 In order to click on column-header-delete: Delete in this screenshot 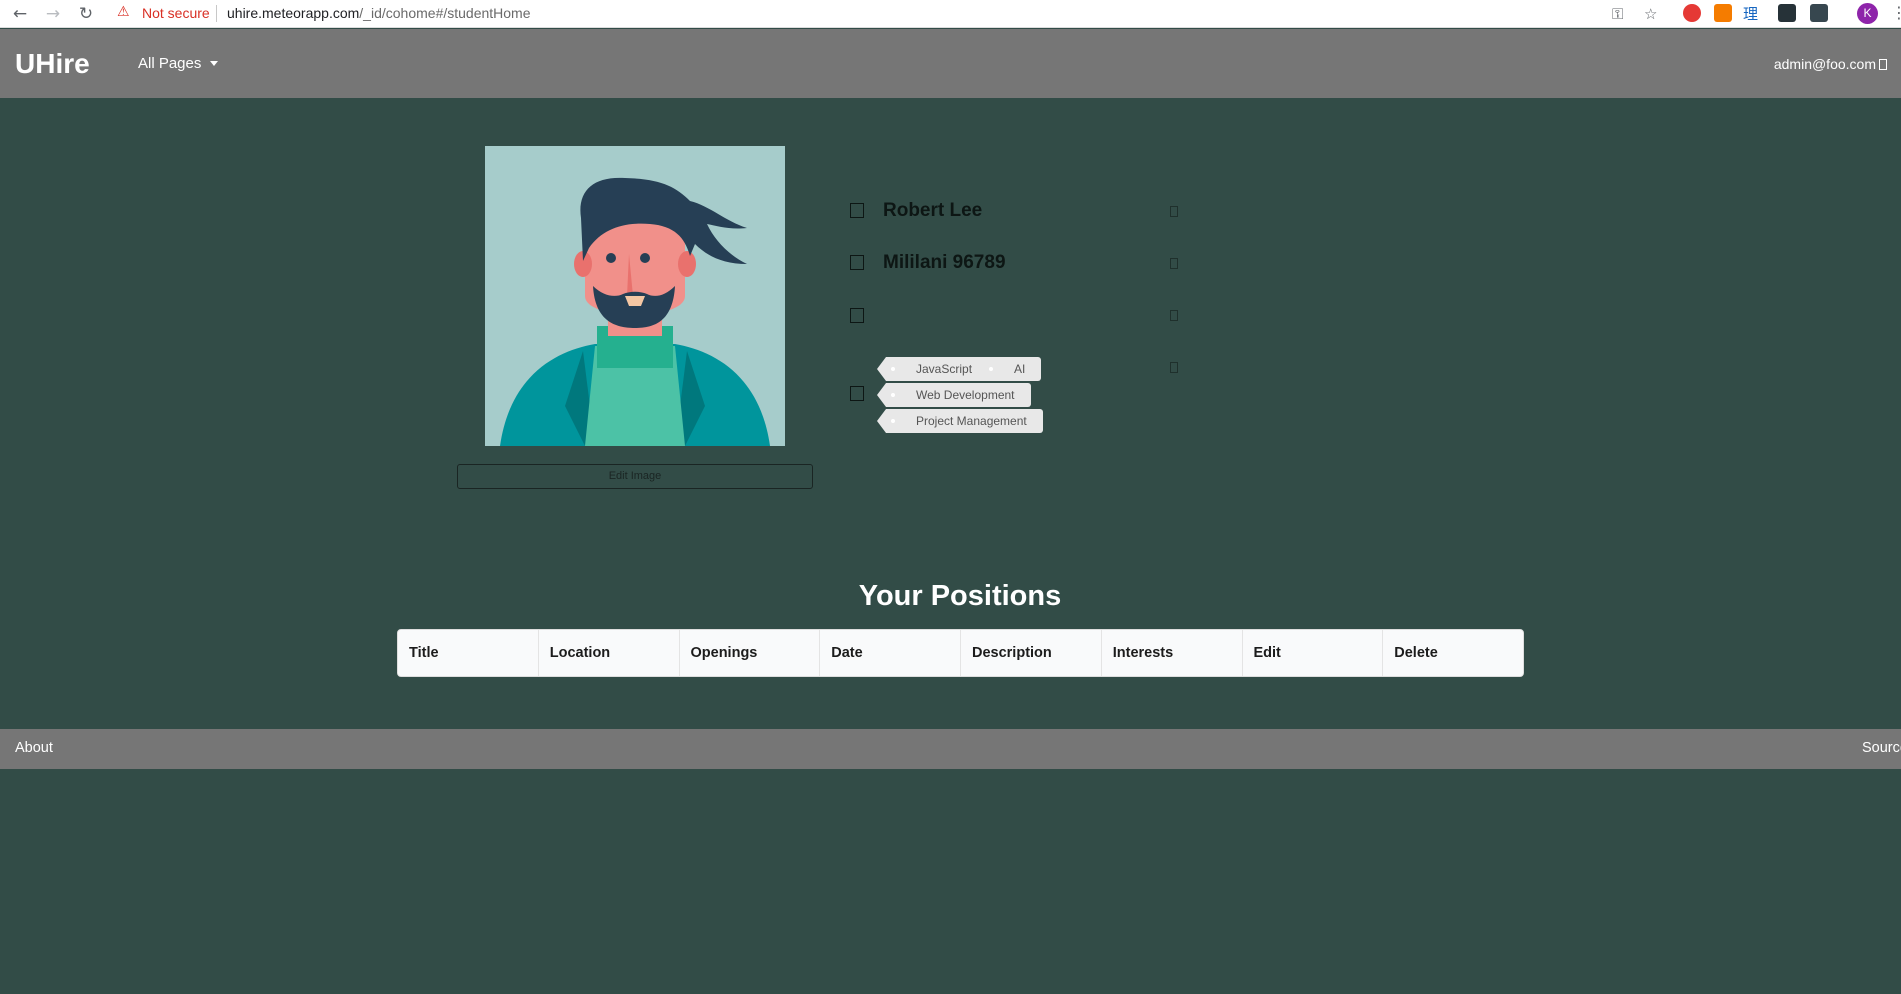, I will do `click(1452, 653)`.